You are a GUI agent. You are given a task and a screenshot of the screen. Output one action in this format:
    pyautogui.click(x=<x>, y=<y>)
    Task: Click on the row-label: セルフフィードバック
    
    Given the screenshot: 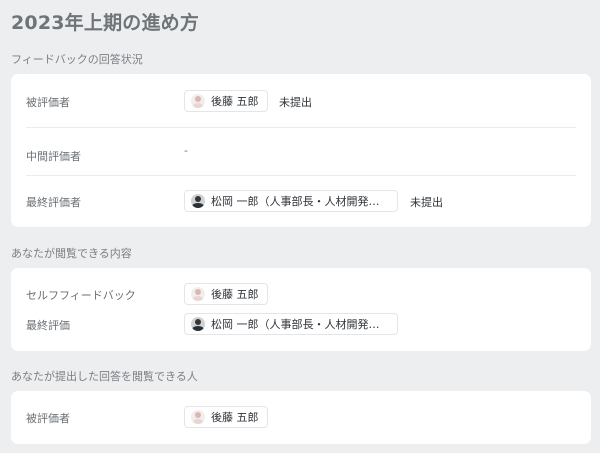 What is the action you would take?
    pyautogui.click(x=81, y=295)
    